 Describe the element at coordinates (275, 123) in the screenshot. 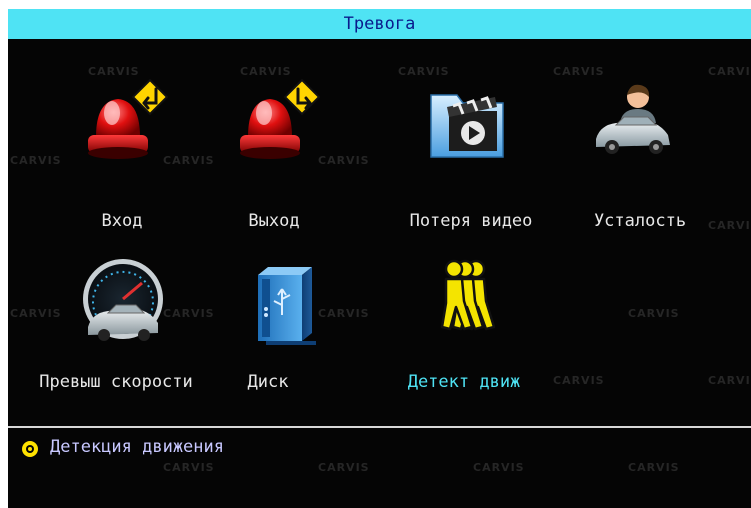

I see `alarm-output-icon` at that location.